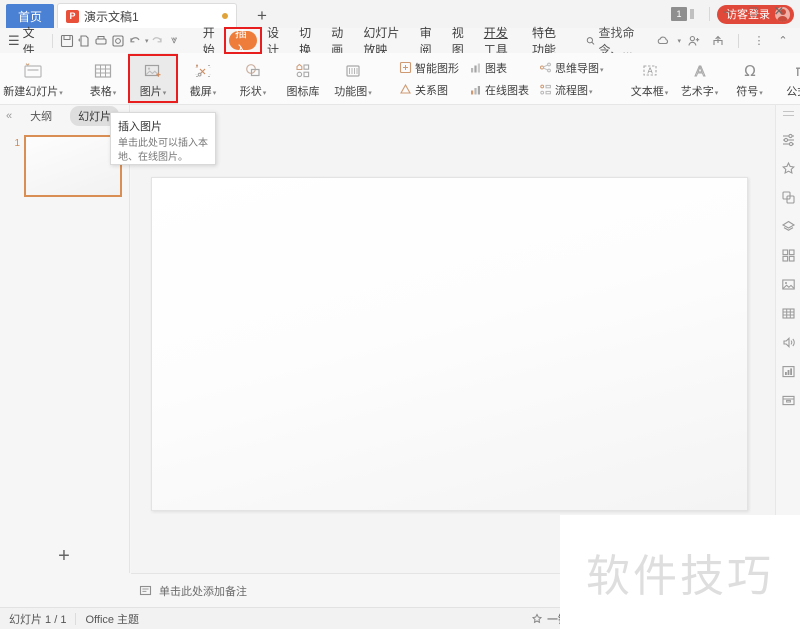 The width and height of the screenshot is (800, 629). What do you see at coordinates (787, 78) in the screenshot?
I see `formula-button: π 公式▾` at bounding box center [787, 78].